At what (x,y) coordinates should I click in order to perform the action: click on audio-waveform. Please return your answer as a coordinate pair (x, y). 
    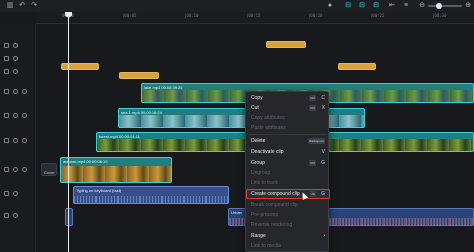
    Looking at the image, I should click on (151, 199).